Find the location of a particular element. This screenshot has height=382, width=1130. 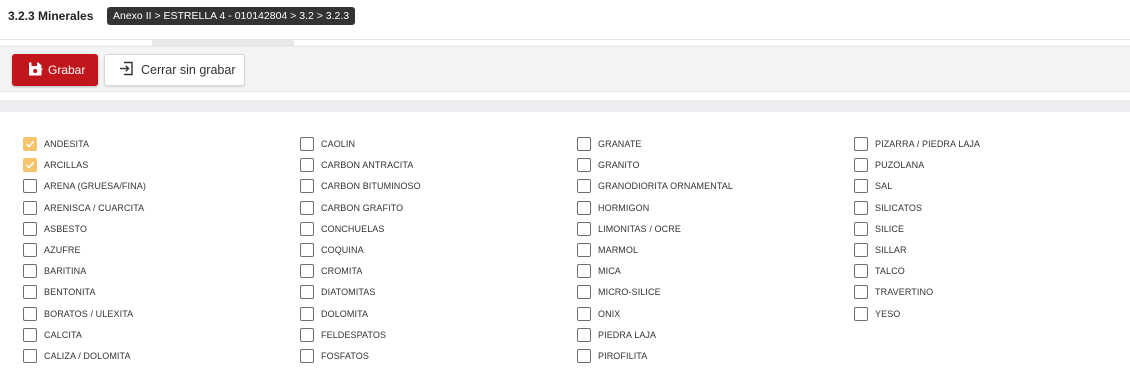

mineral-checkbox-item: GRANITO is located at coordinates (608, 165).